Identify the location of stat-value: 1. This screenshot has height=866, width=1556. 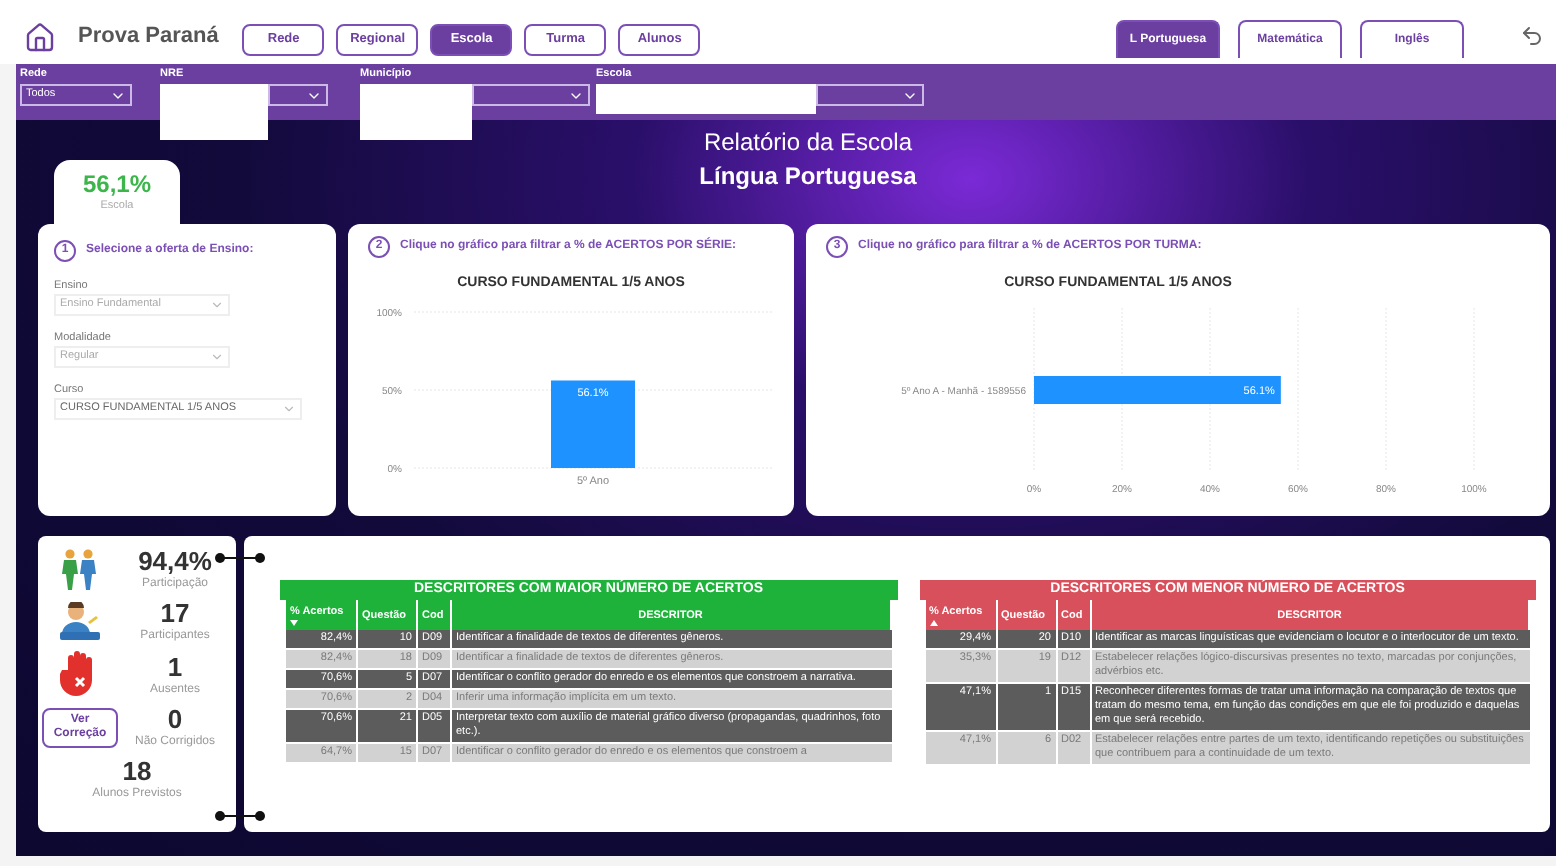
(175, 666).